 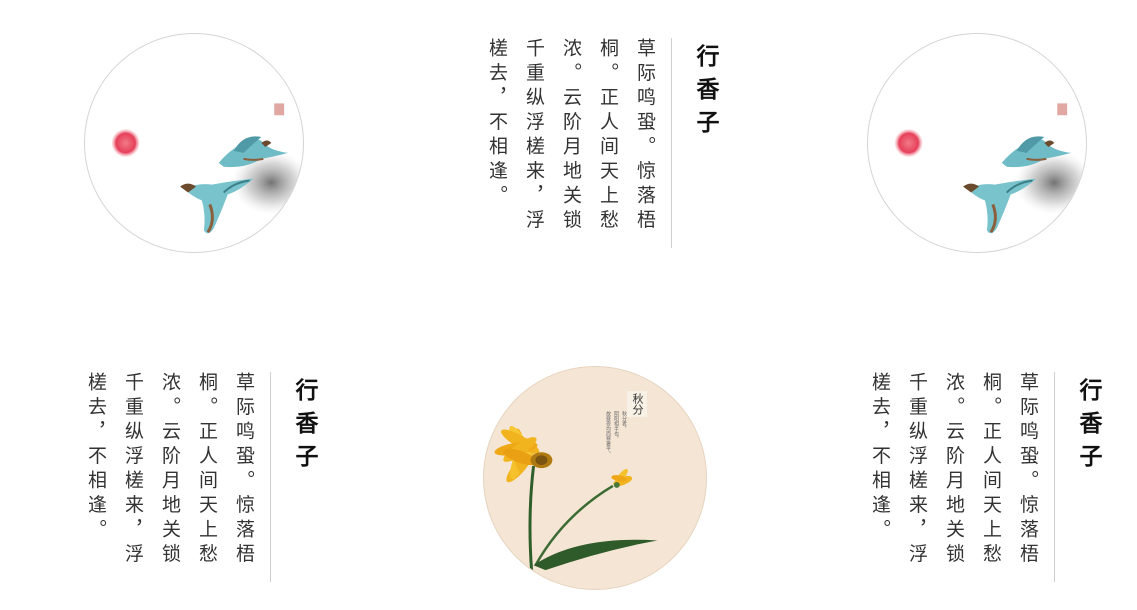 I want to click on leaf, so click(x=595, y=555).